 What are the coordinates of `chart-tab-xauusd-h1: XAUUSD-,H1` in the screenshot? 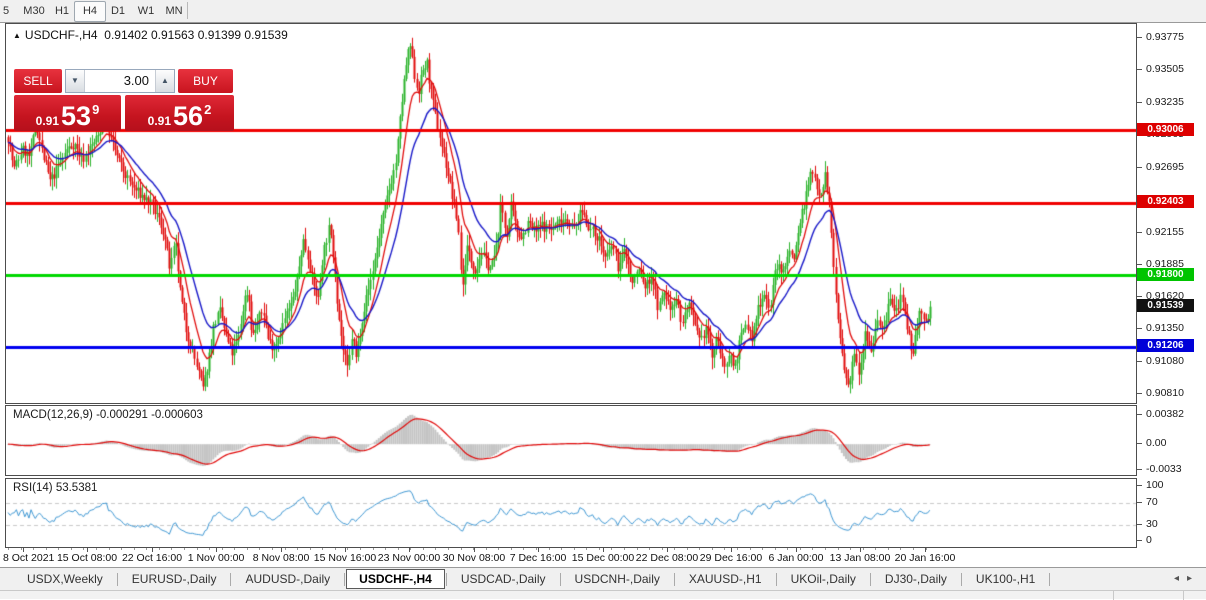 It's located at (725, 579).